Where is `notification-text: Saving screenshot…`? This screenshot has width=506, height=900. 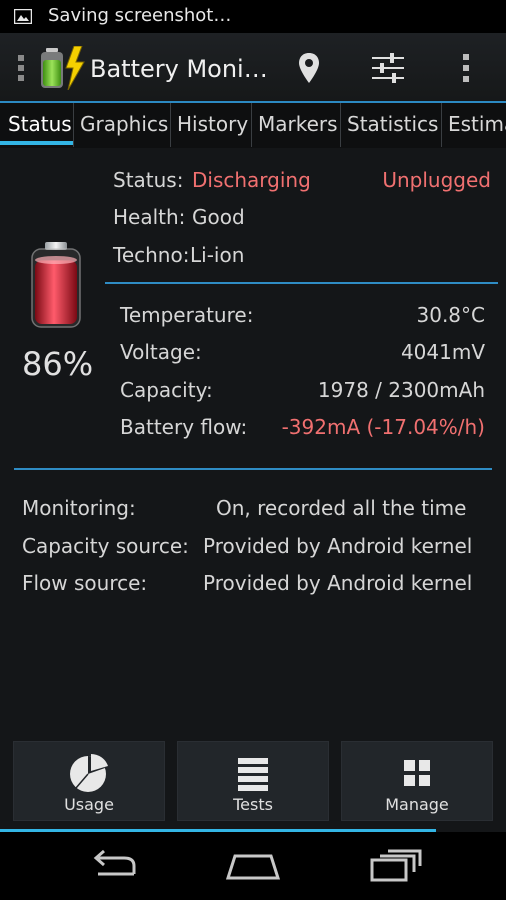 notification-text: Saving screenshot… is located at coordinates (140, 15).